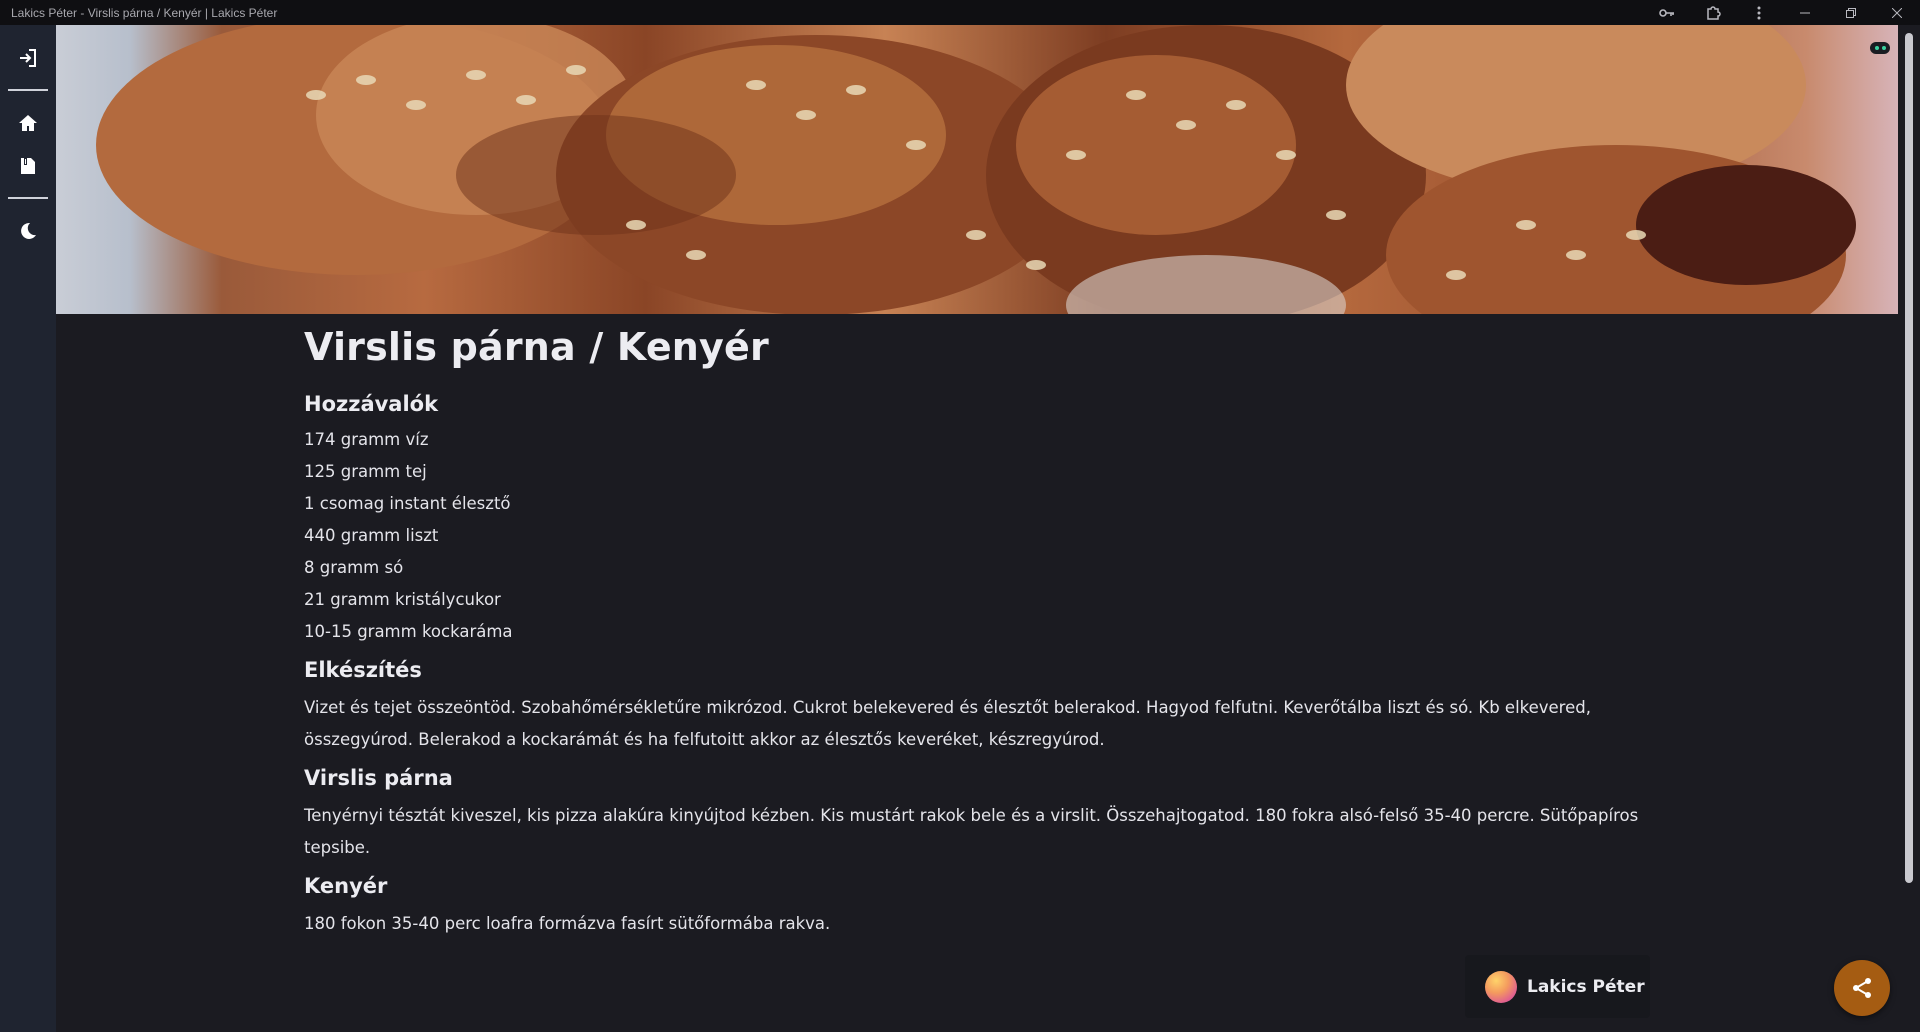 Image resolution: width=1920 pixels, height=1032 pixels. I want to click on ingredient-item: 125 gramm tej, so click(365, 471).